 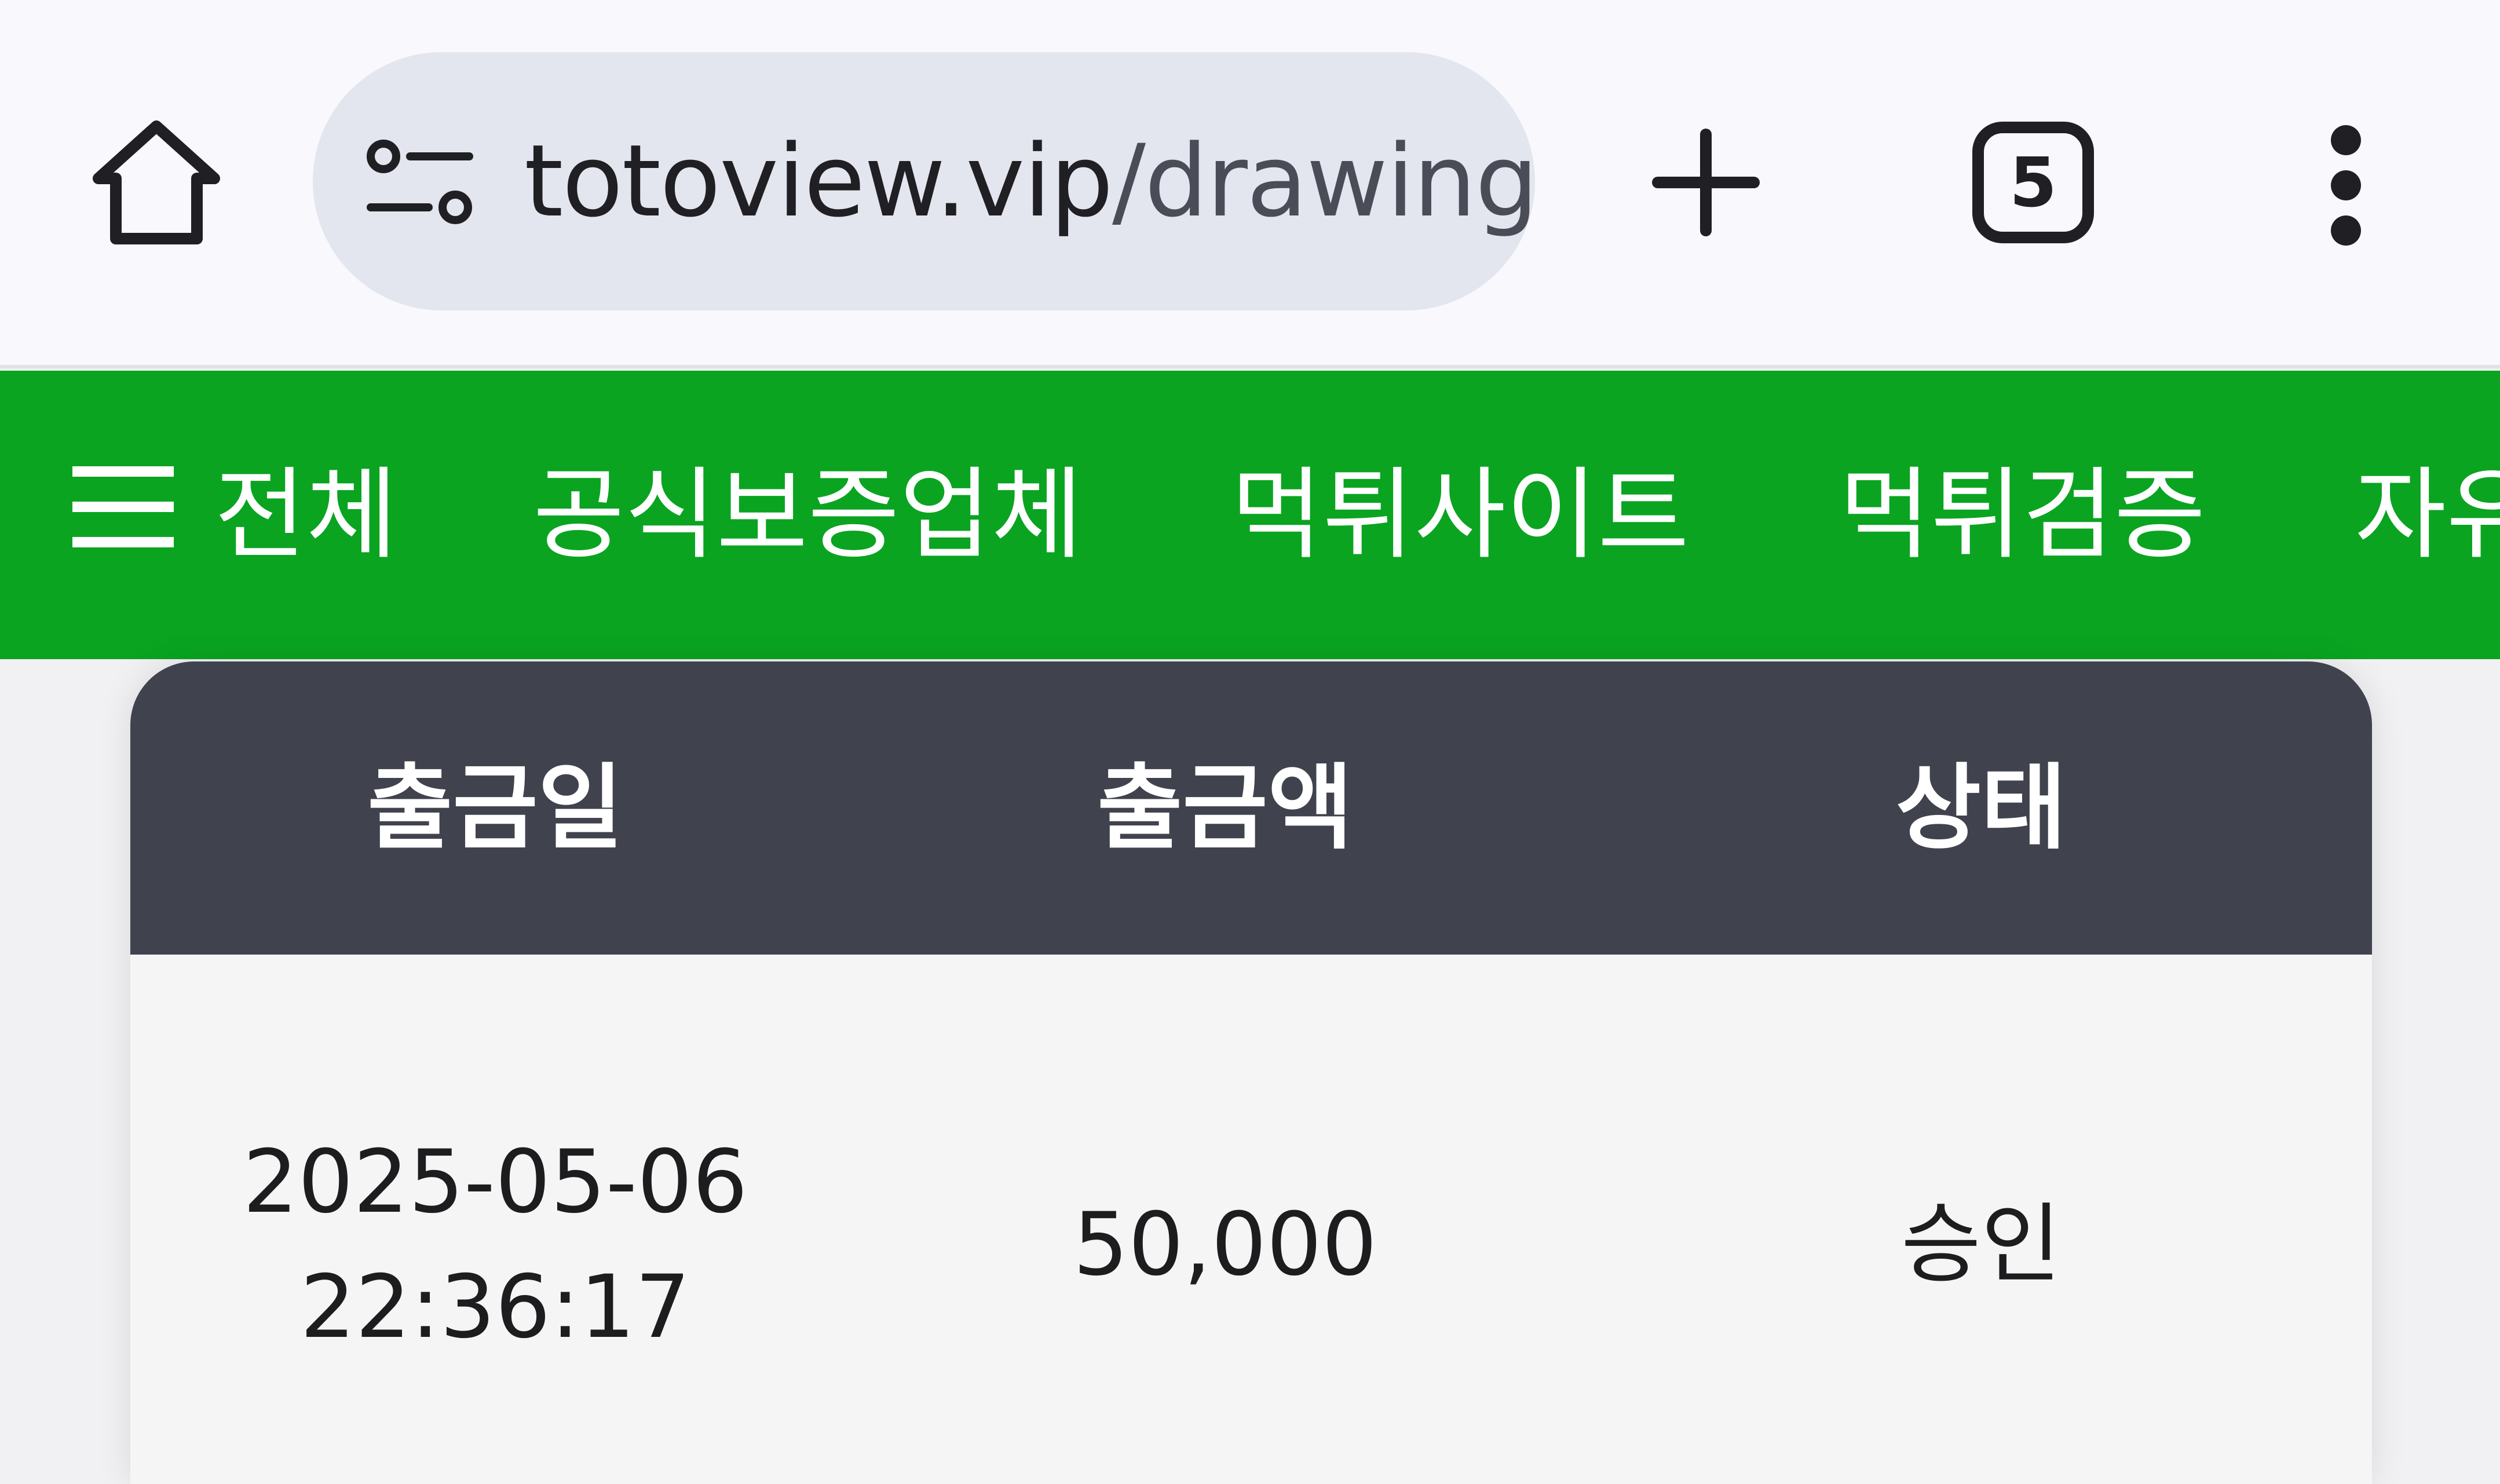 What do you see at coordinates (808, 515) in the screenshot?
I see `nav-item-official-guarantee: 공식보증업체` at bounding box center [808, 515].